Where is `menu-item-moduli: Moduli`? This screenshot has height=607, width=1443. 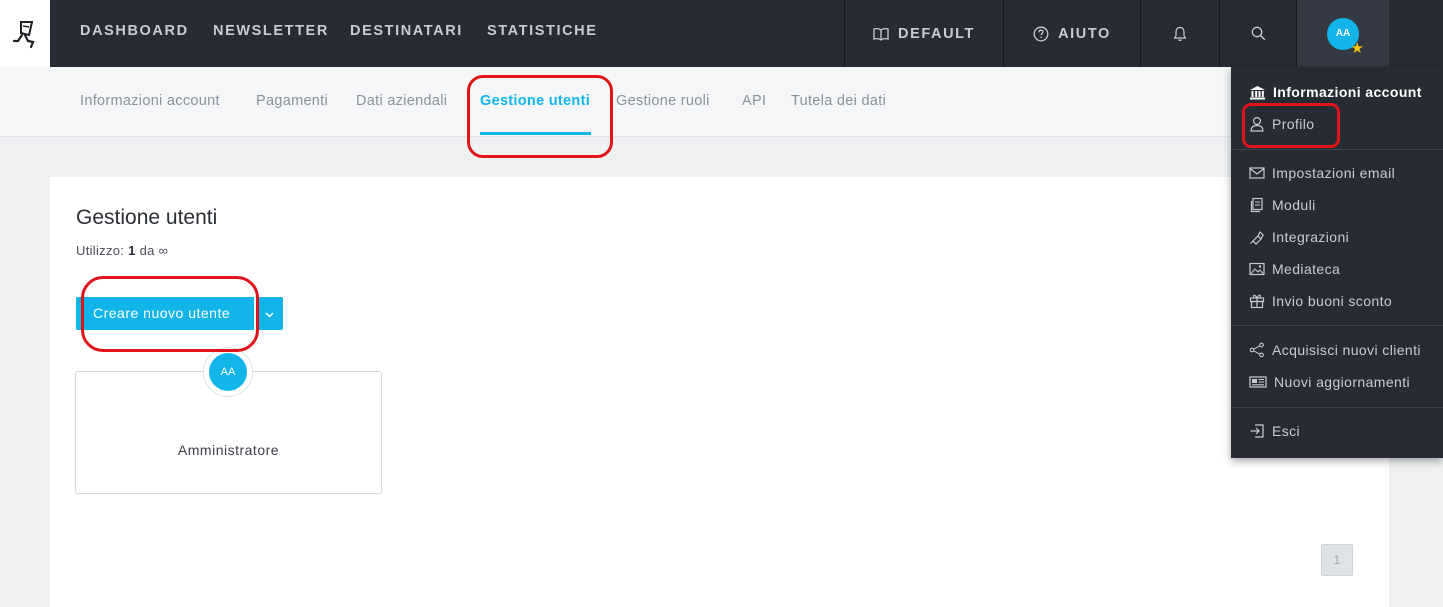 menu-item-moduli: Moduli is located at coordinates (1282, 205).